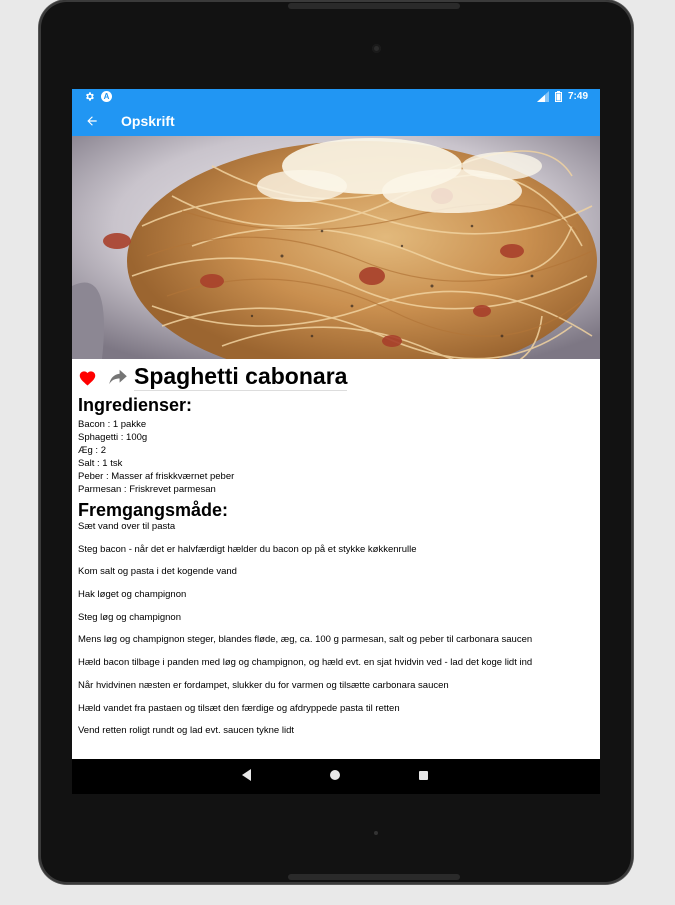  What do you see at coordinates (147, 489) in the screenshot?
I see `ingredient-item: Parmesan : Friskrevet parmesan` at bounding box center [147, 489].